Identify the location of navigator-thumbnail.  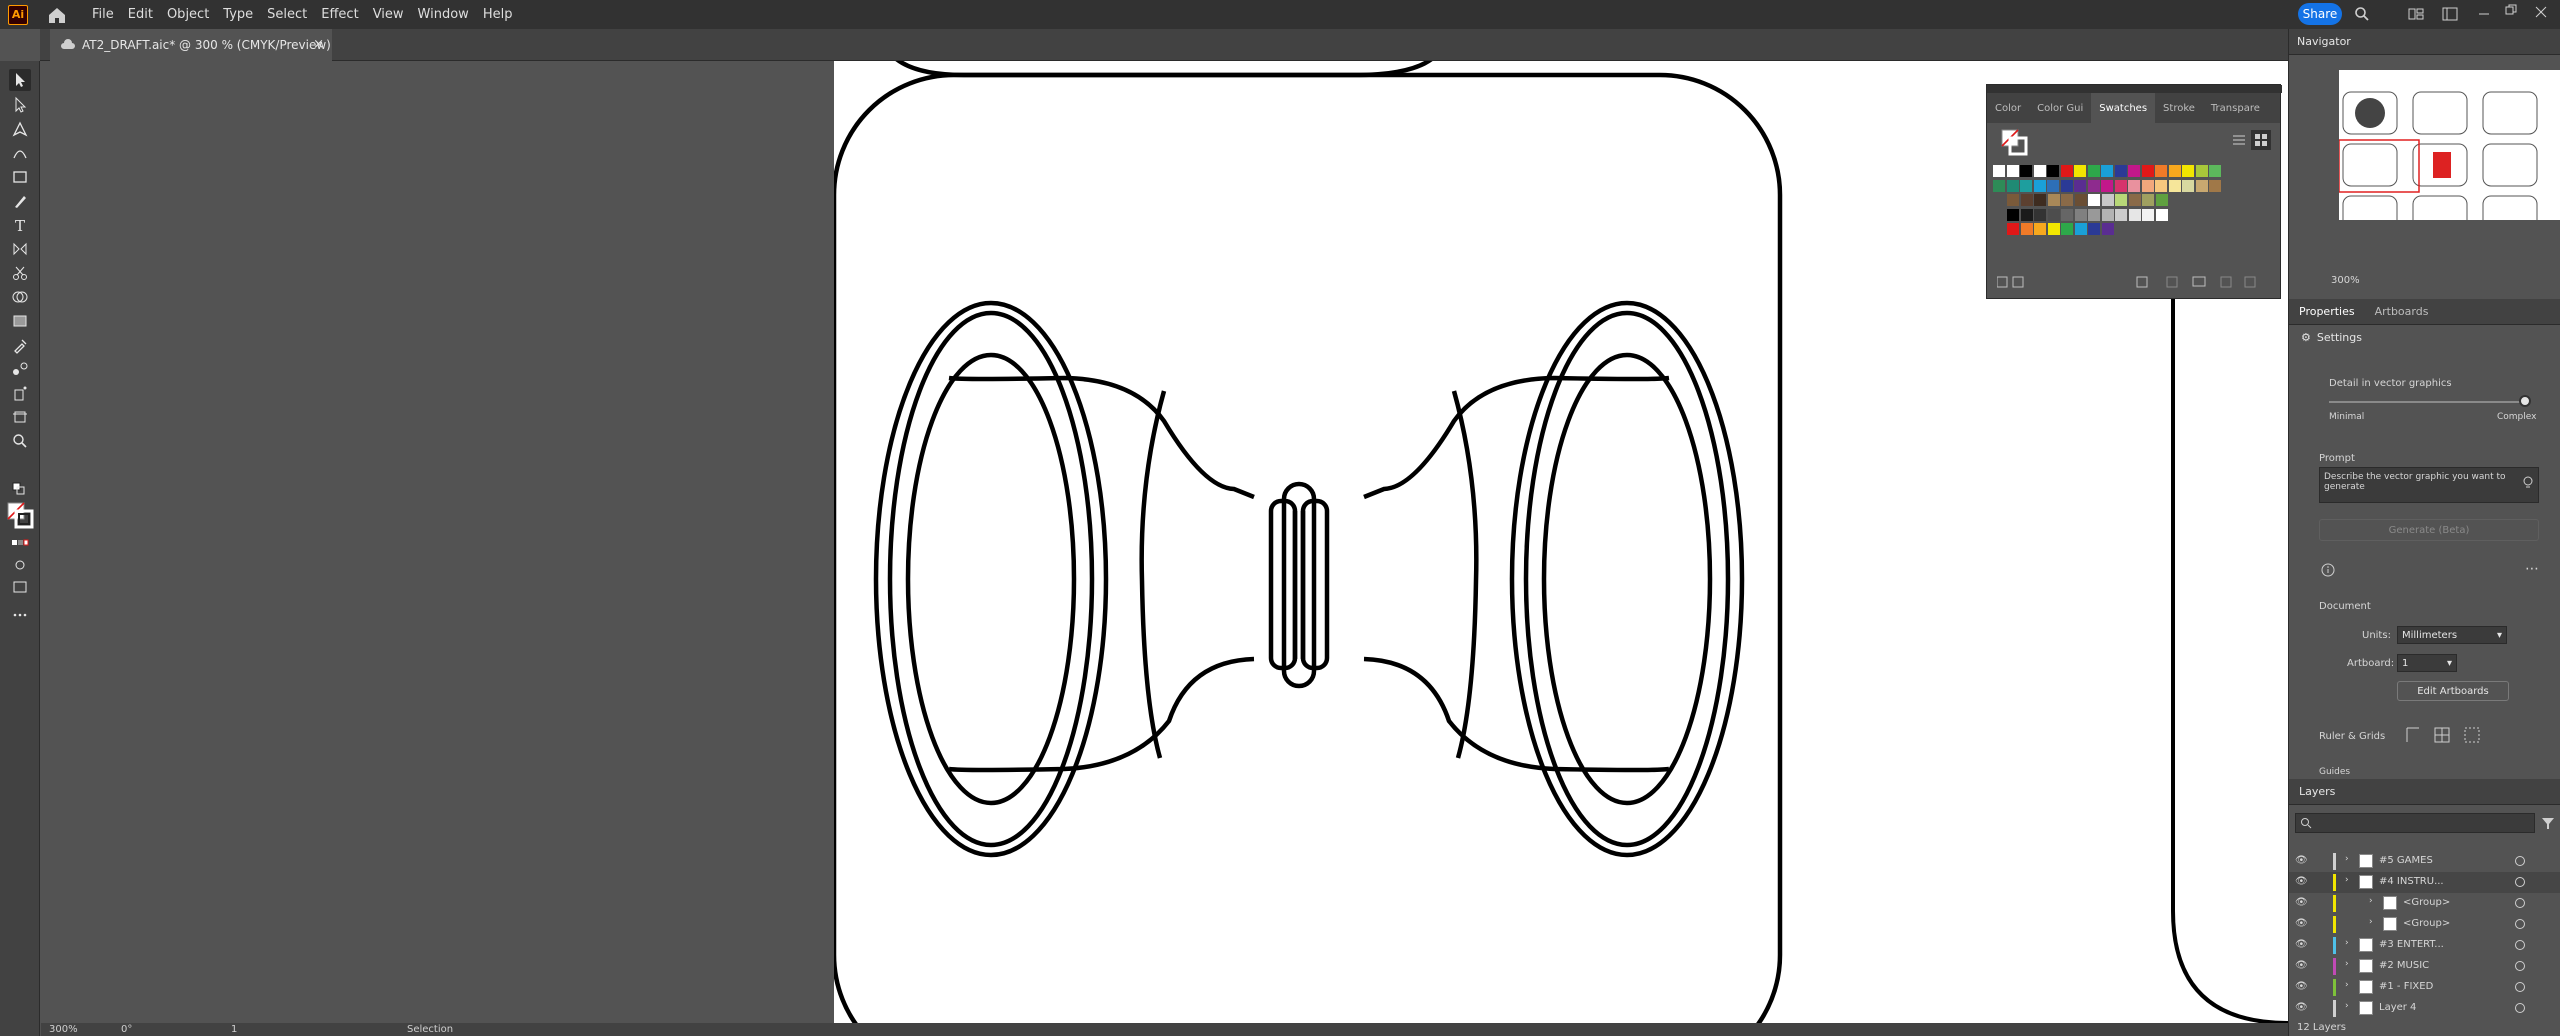
(2449, 154).